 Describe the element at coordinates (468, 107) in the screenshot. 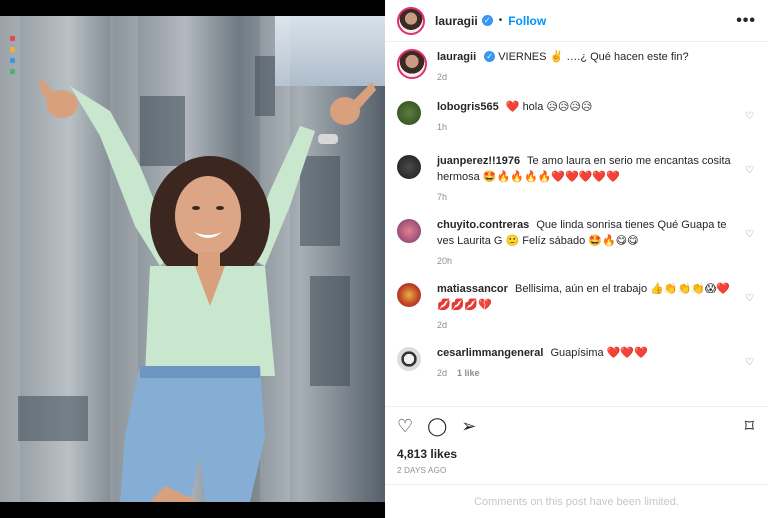

I see `comment-username: lobogris565` at that location.